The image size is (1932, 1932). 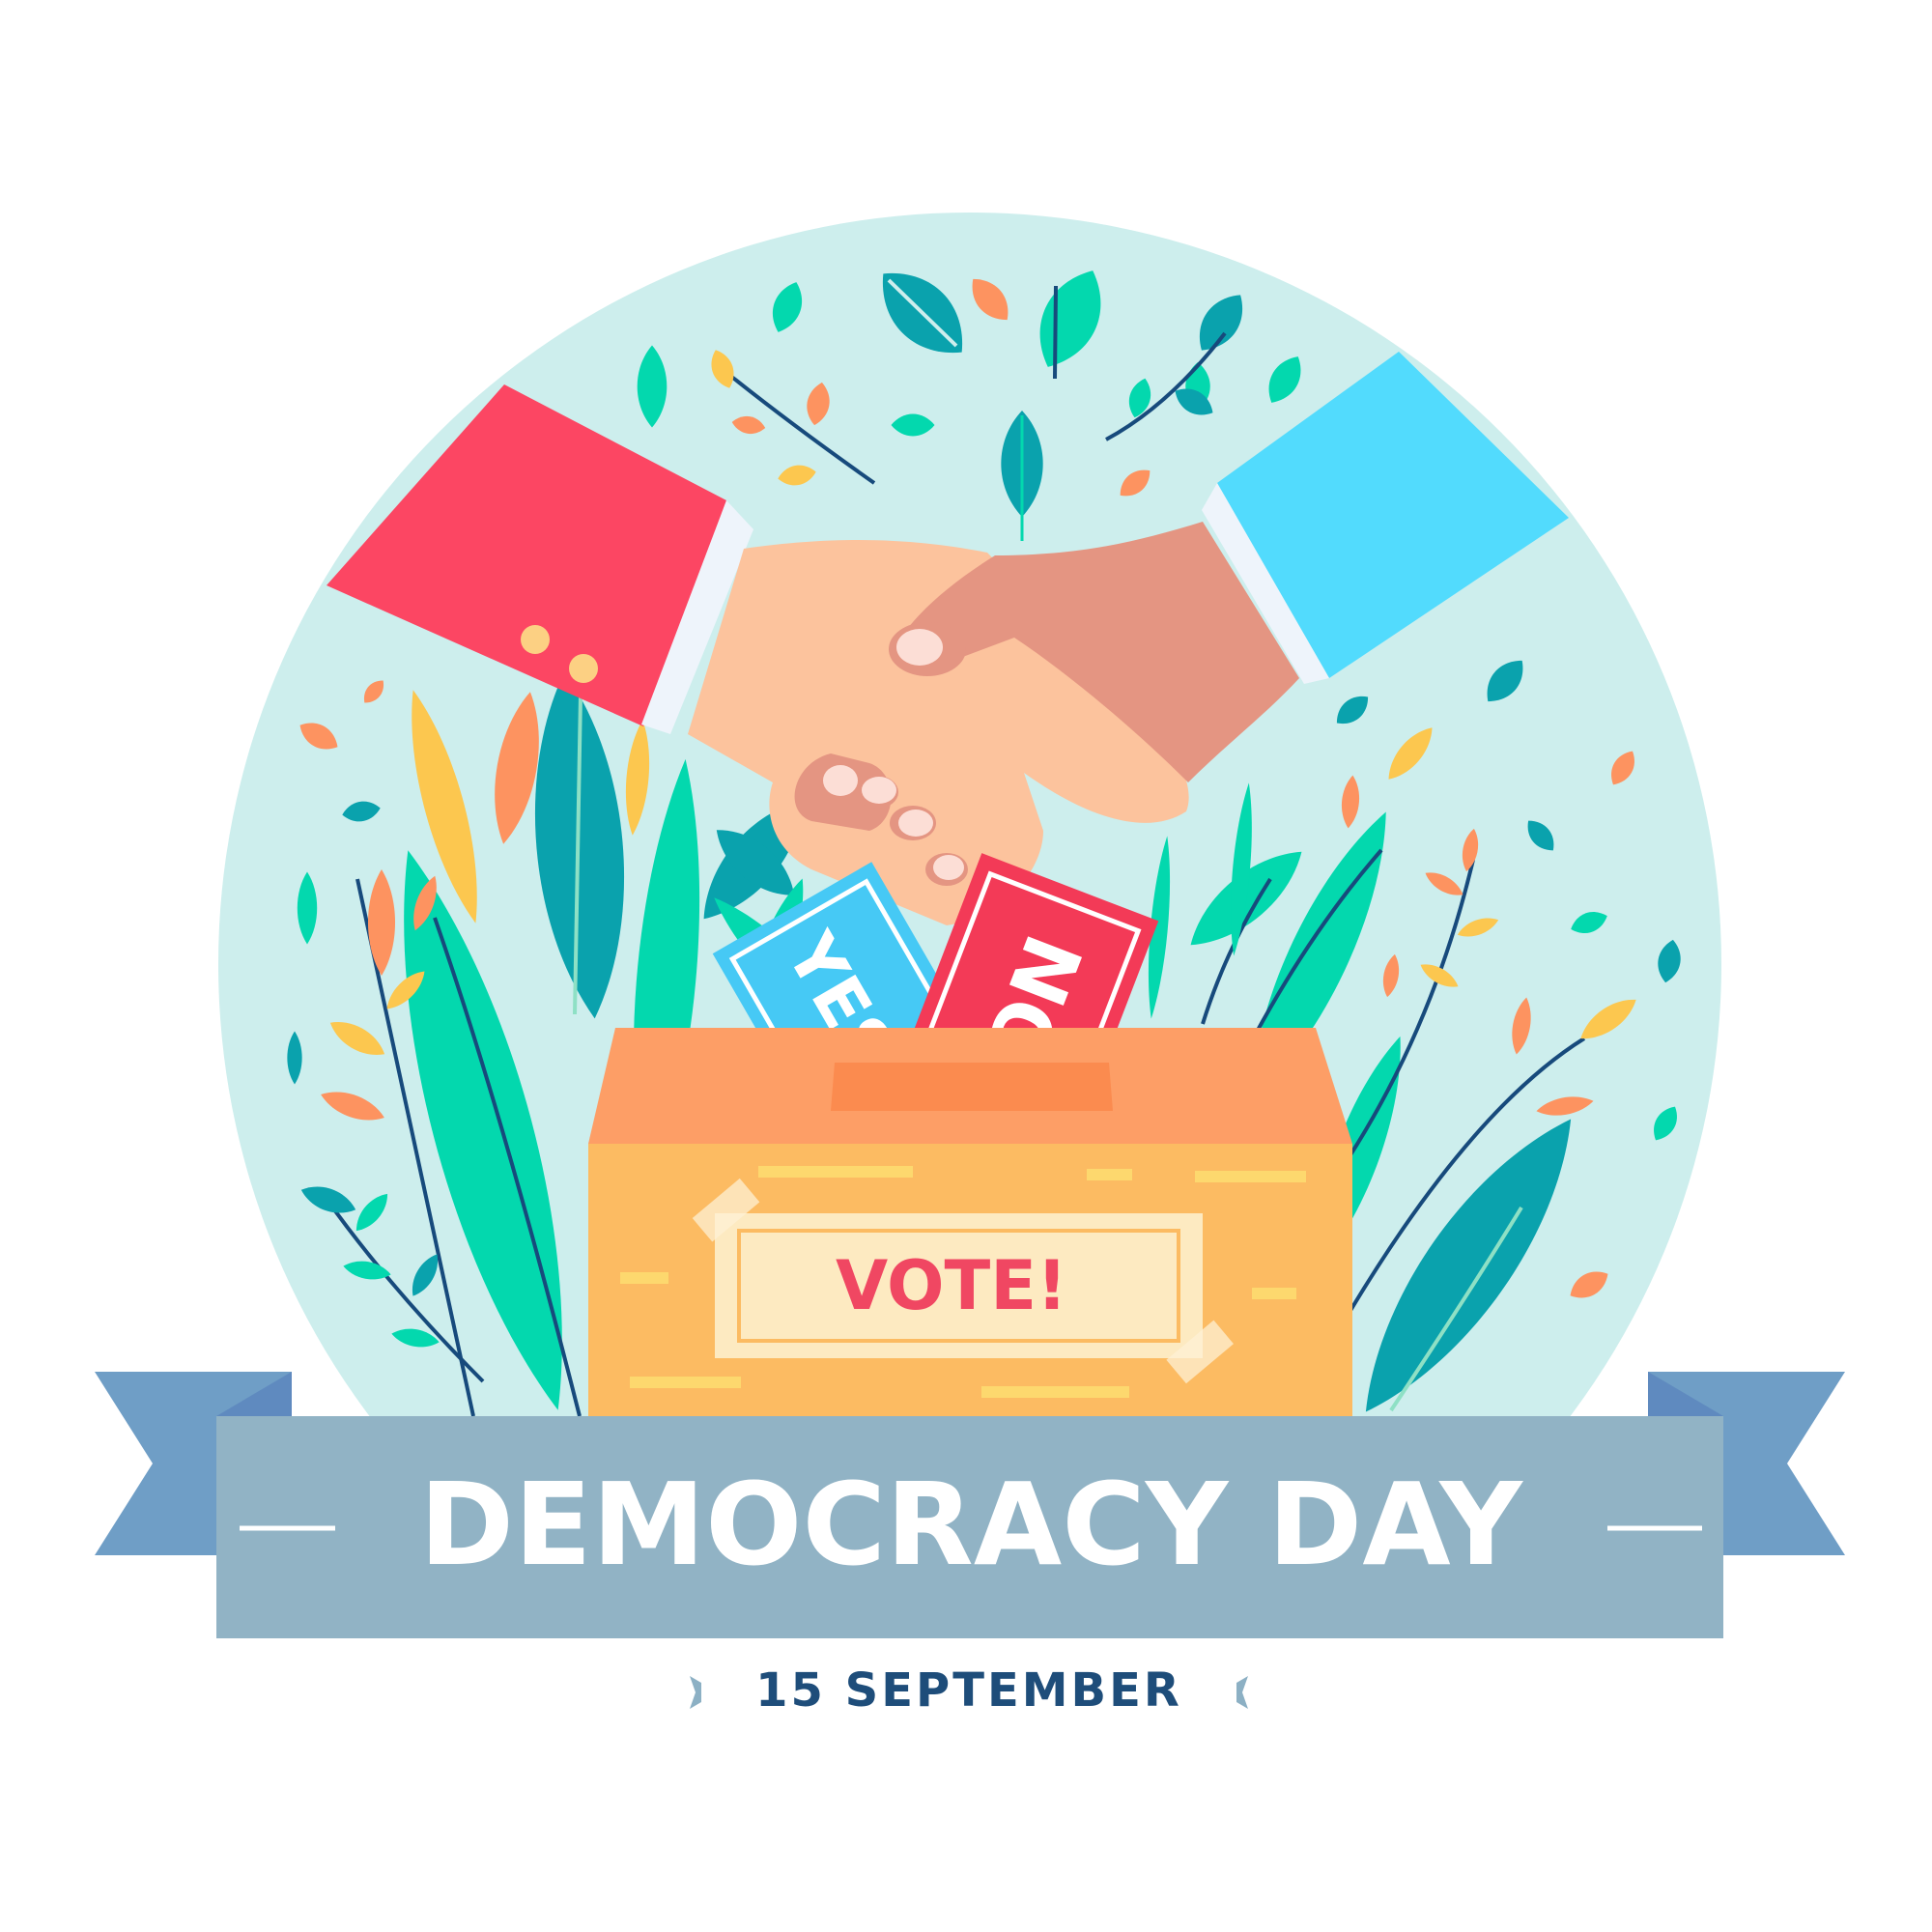 I want to click on date-footer: 15 SEPTEMBER, so click(x=969, y=1690).